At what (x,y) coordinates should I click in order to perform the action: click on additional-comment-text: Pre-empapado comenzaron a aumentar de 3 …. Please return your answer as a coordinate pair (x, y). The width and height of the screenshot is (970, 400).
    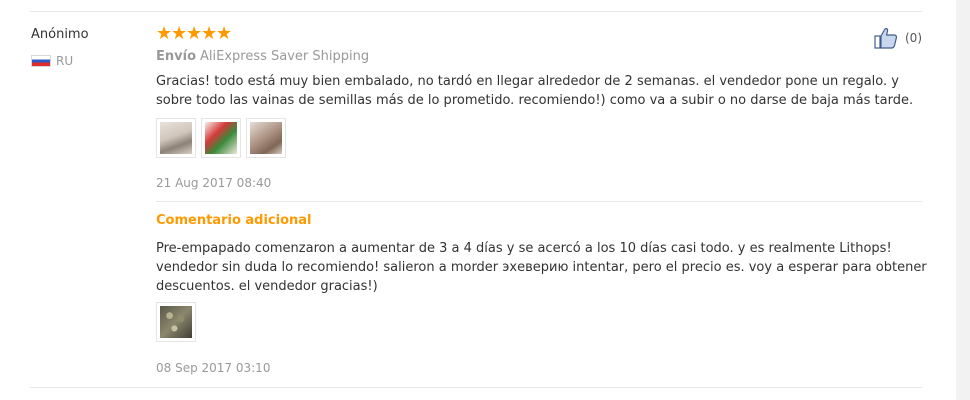
    Looking at the image, I should click on (541, 267).